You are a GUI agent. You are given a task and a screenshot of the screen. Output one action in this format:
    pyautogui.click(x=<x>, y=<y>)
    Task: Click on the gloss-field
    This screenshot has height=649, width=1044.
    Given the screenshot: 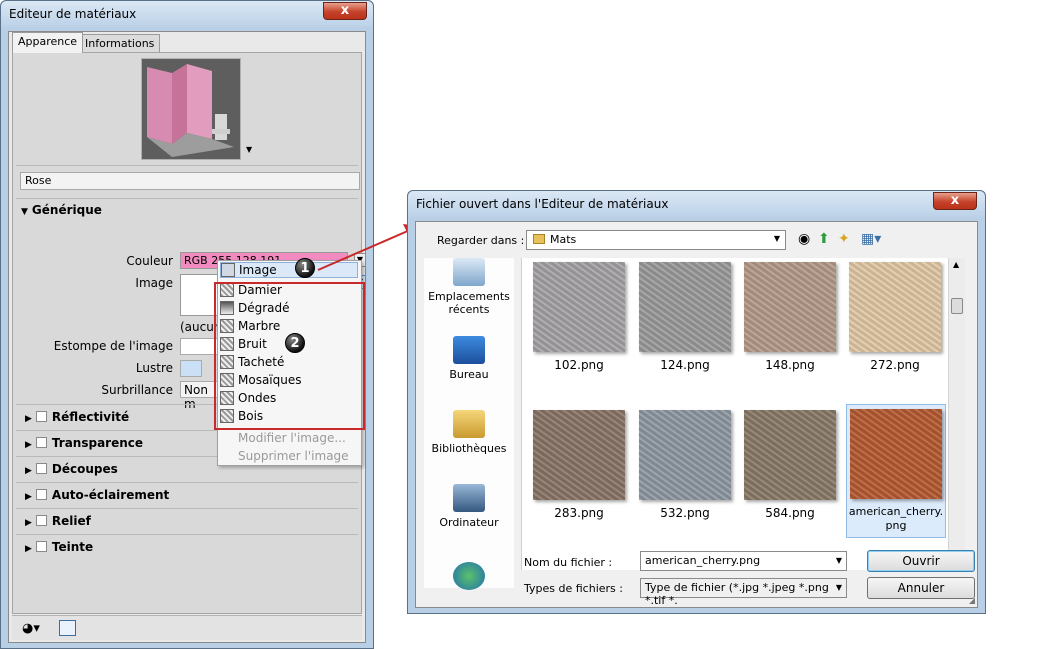 What is the action you would take?
    pyautogui.click(x=191, y=368)
    